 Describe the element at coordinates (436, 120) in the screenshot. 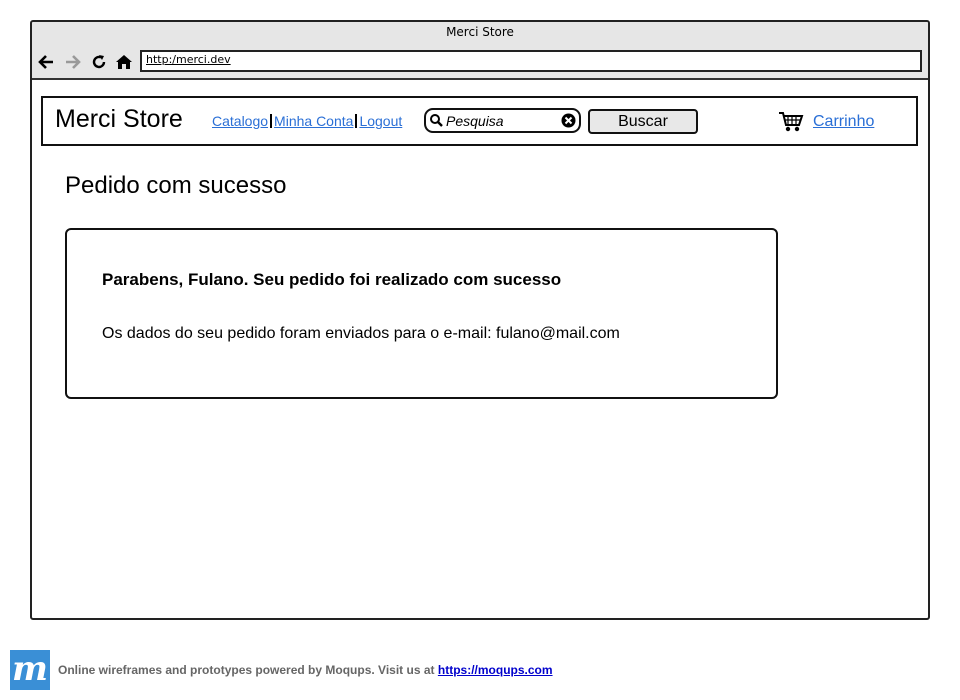

I see `search-icon` at that location.